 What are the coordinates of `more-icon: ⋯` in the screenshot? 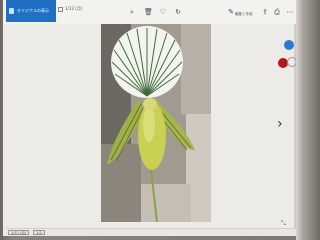 It's located at (290, 12).